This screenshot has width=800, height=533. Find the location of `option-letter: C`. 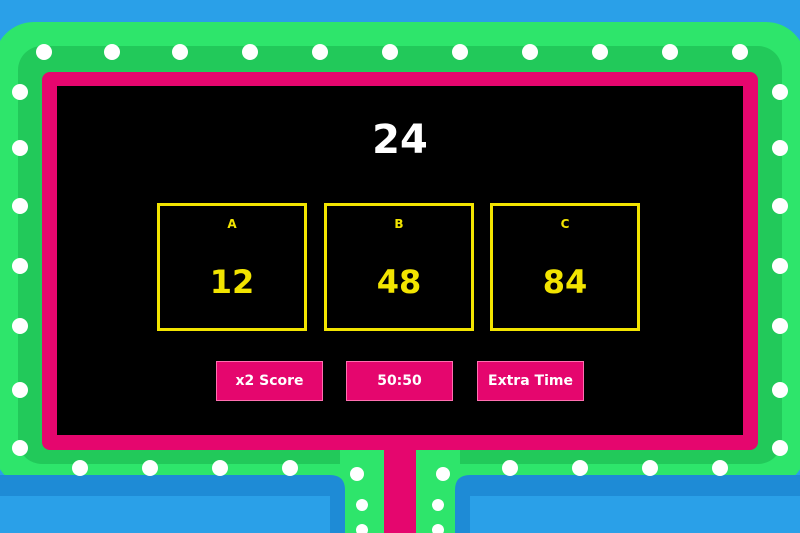

option-letter: C is located at coordinates (565, 224).